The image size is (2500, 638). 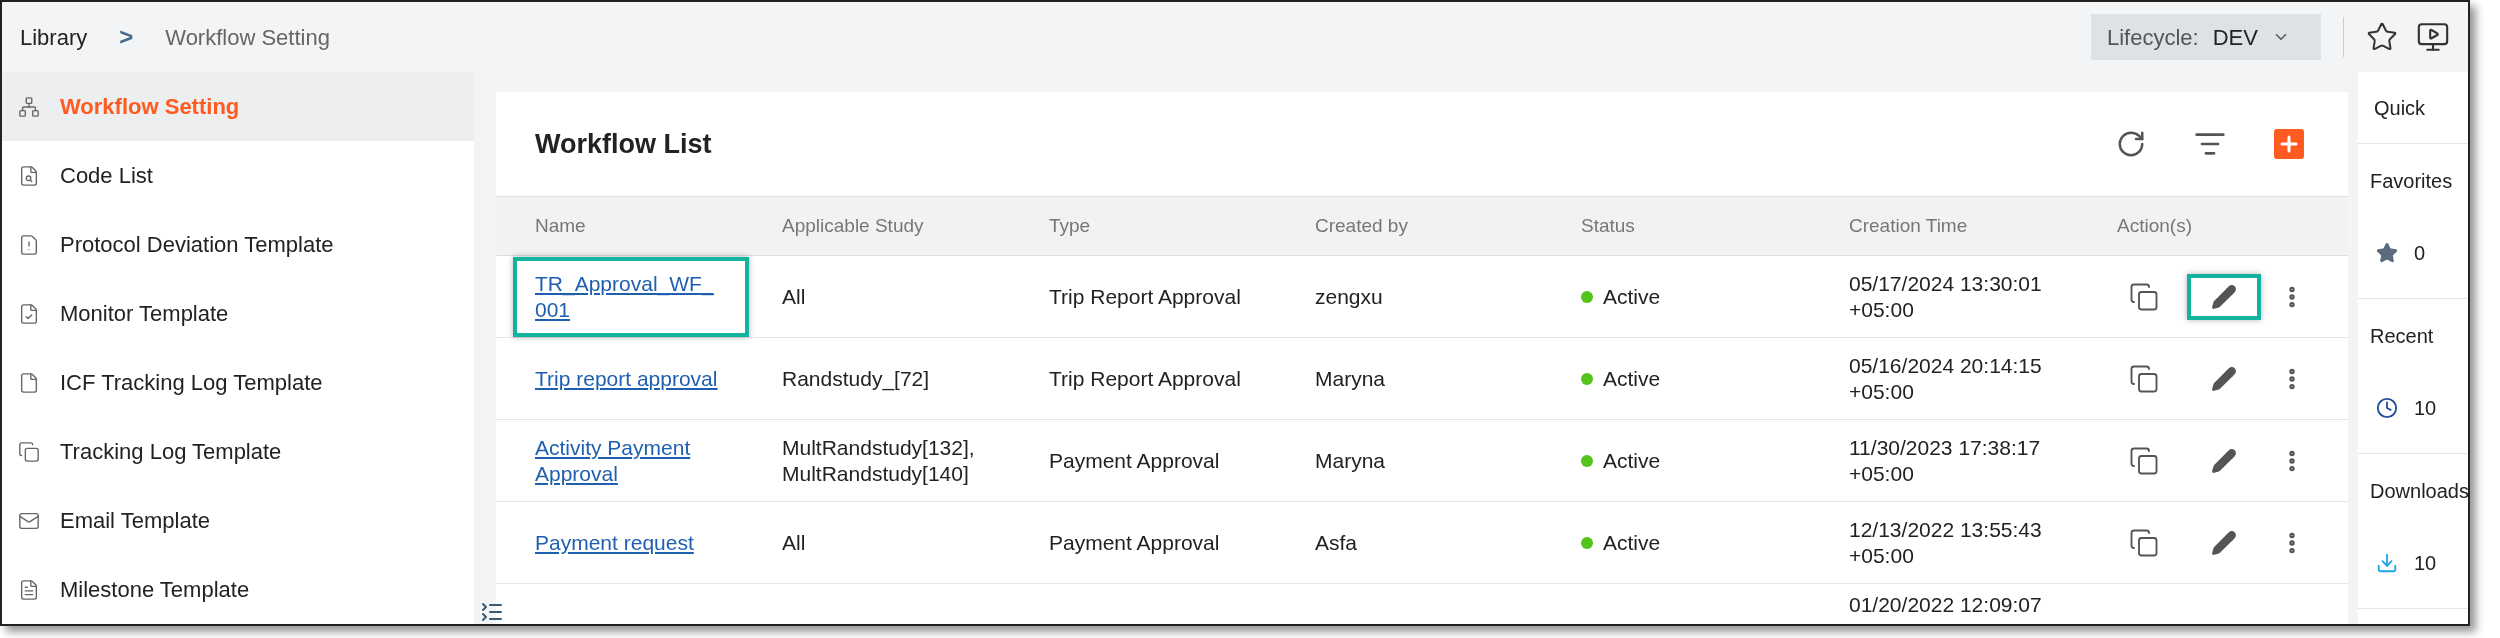 I want to click on creation-time-cell-text: 01/20/2022 12:09:07, so click(x=1946, y=605).